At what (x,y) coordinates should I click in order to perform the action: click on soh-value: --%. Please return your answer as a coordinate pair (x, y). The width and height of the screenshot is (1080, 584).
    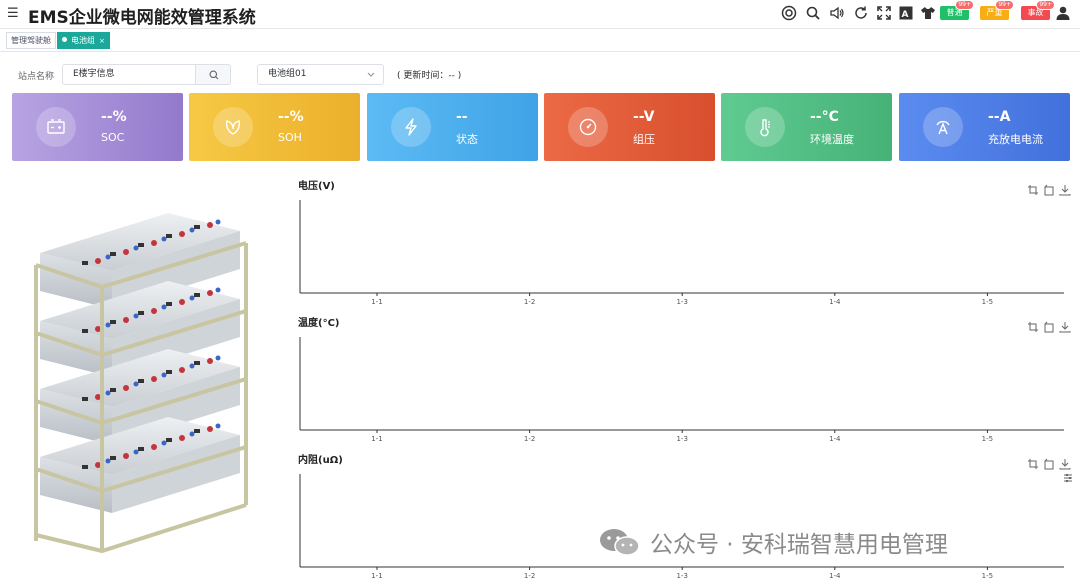
    Looking at the image, I should click on (291, 117).